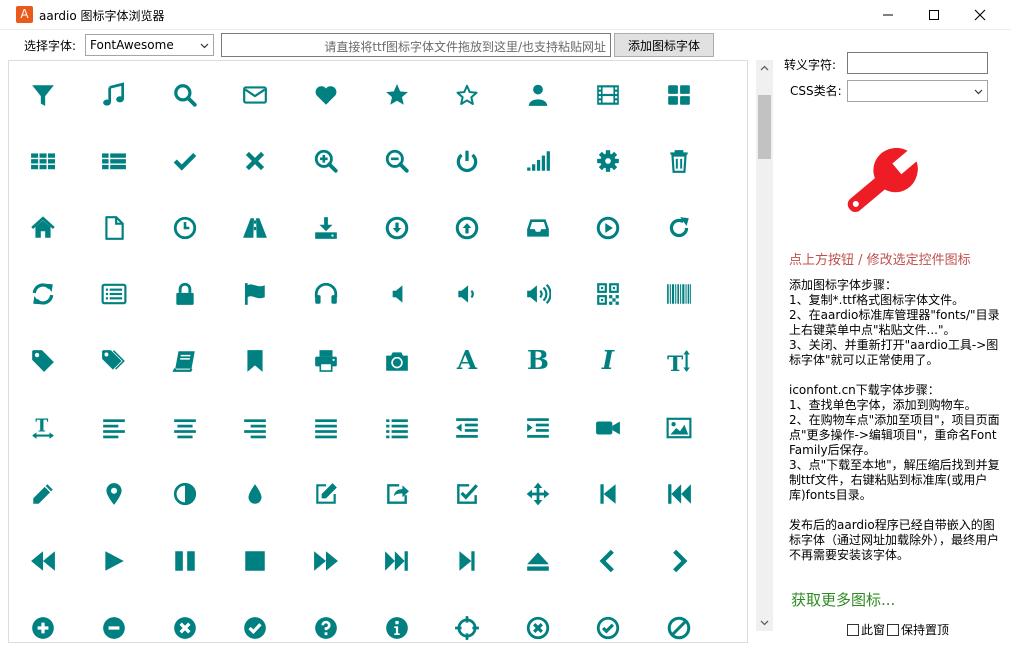  Describe the element at coordinates (764, 622) in the screenshot. I see `scroll-down-button` at that location.